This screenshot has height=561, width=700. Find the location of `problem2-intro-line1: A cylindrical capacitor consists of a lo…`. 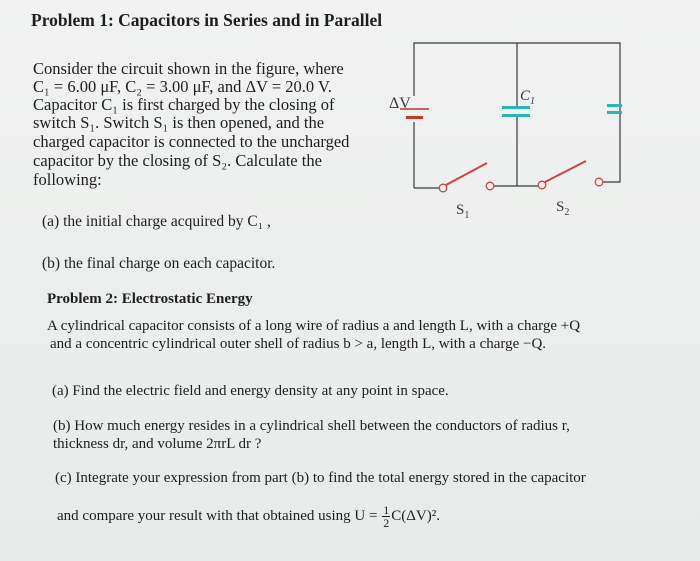

problem2-intro-line1: A cylindrical capacitor consists of a lo… is located at coordinates (314, 326).